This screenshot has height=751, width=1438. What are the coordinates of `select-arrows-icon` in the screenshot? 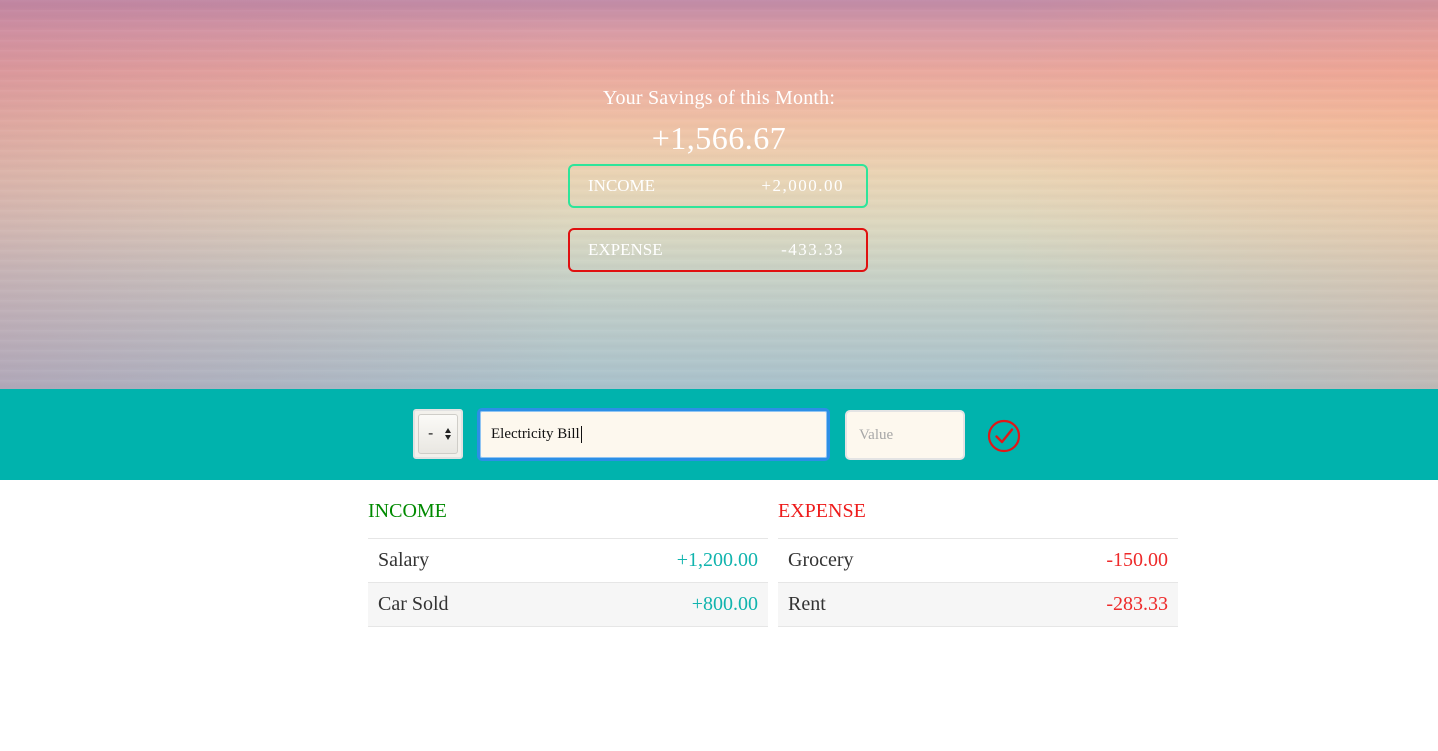 It's located at (448, 434).